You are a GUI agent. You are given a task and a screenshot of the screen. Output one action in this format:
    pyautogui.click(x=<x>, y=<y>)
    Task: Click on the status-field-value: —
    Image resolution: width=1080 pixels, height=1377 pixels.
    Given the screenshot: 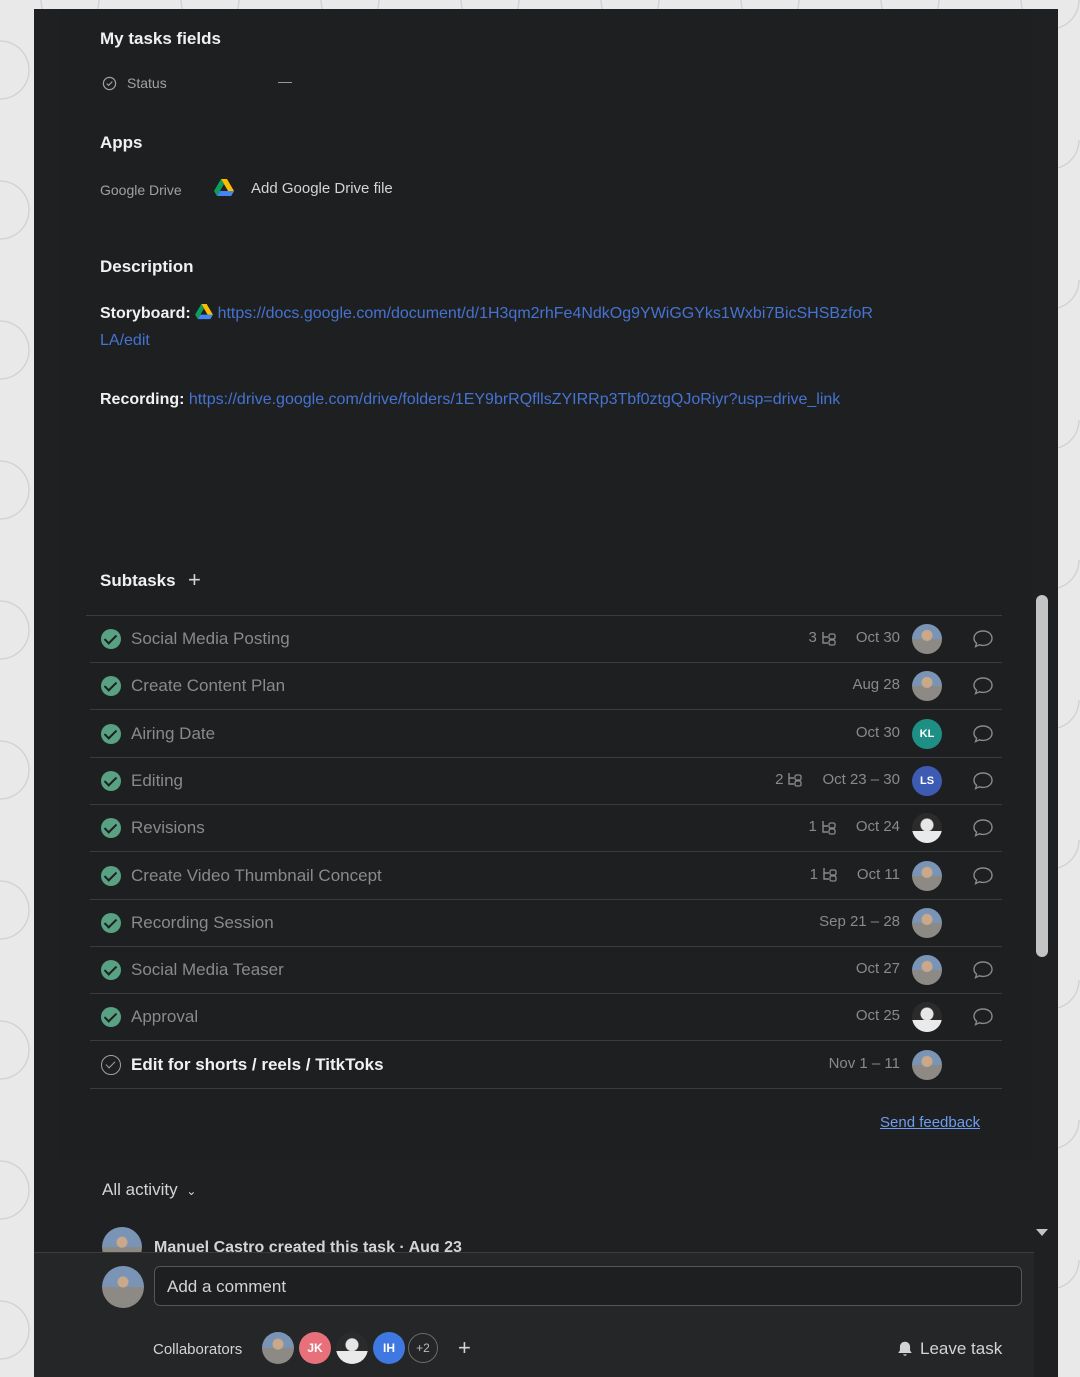 What is the action you would take?
    pyautogui.click(x=285, y=81)
    